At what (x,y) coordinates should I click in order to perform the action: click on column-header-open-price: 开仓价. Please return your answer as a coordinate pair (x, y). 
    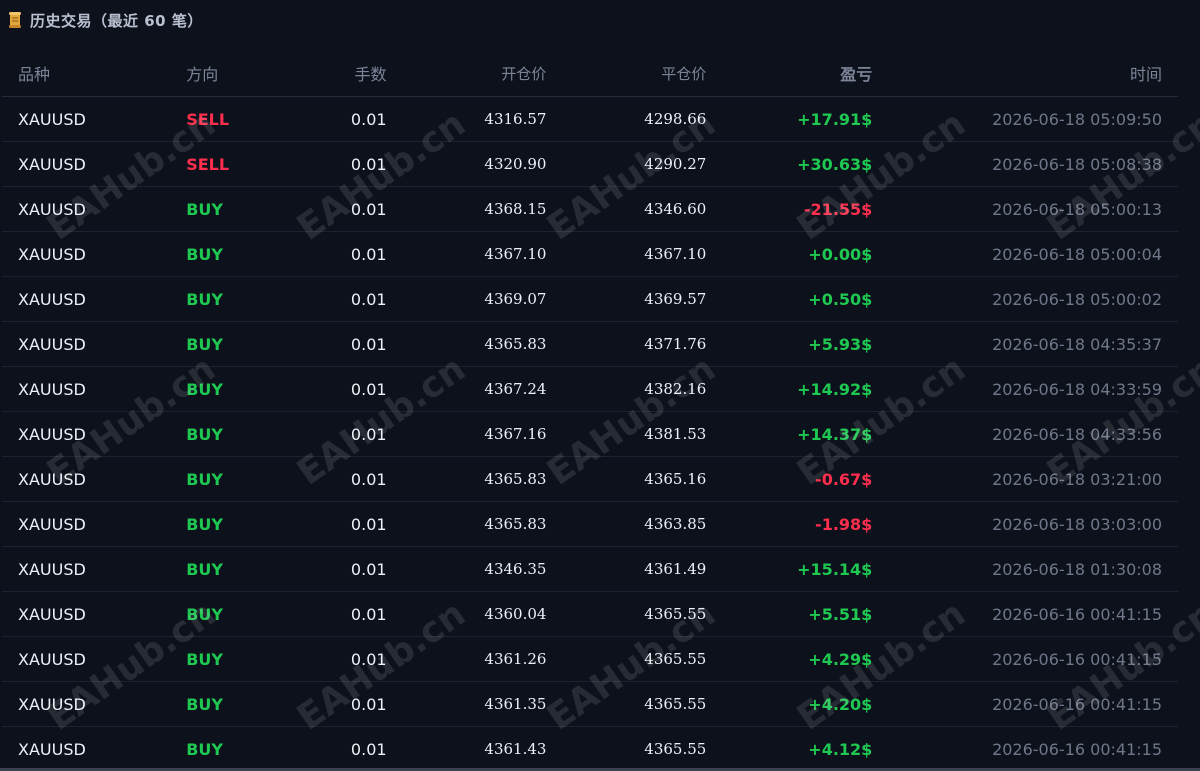
    Looking at the image, I should click on (466, 73).